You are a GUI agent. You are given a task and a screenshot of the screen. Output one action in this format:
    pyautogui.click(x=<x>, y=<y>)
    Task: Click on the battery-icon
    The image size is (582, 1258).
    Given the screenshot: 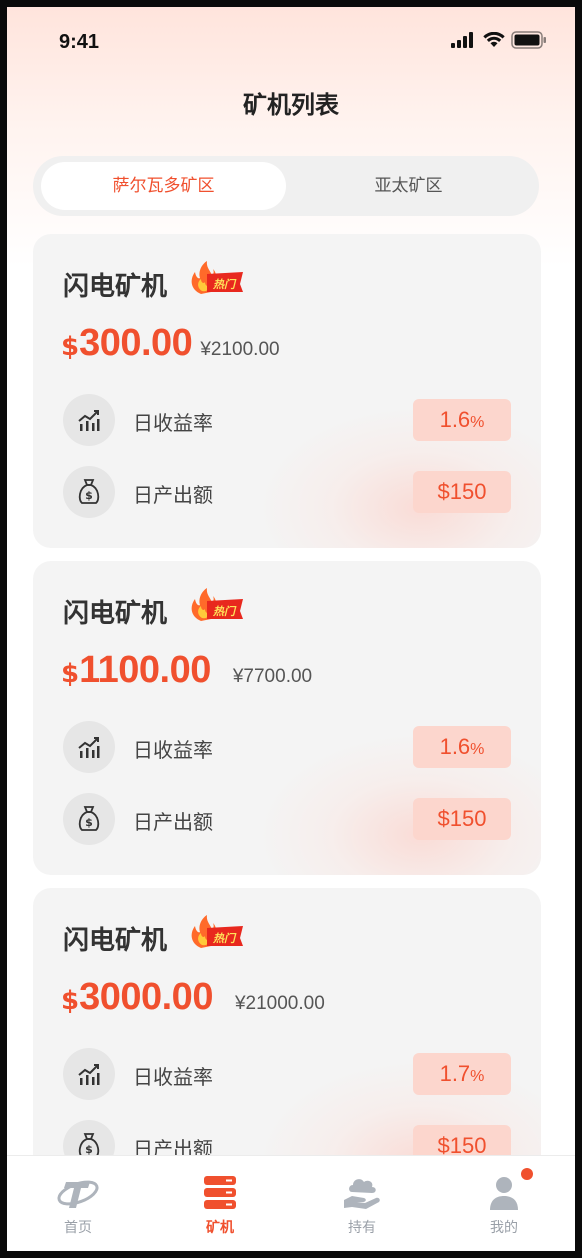 What is the action you would take?
    pyautogui.click(x=528, y=40)
    